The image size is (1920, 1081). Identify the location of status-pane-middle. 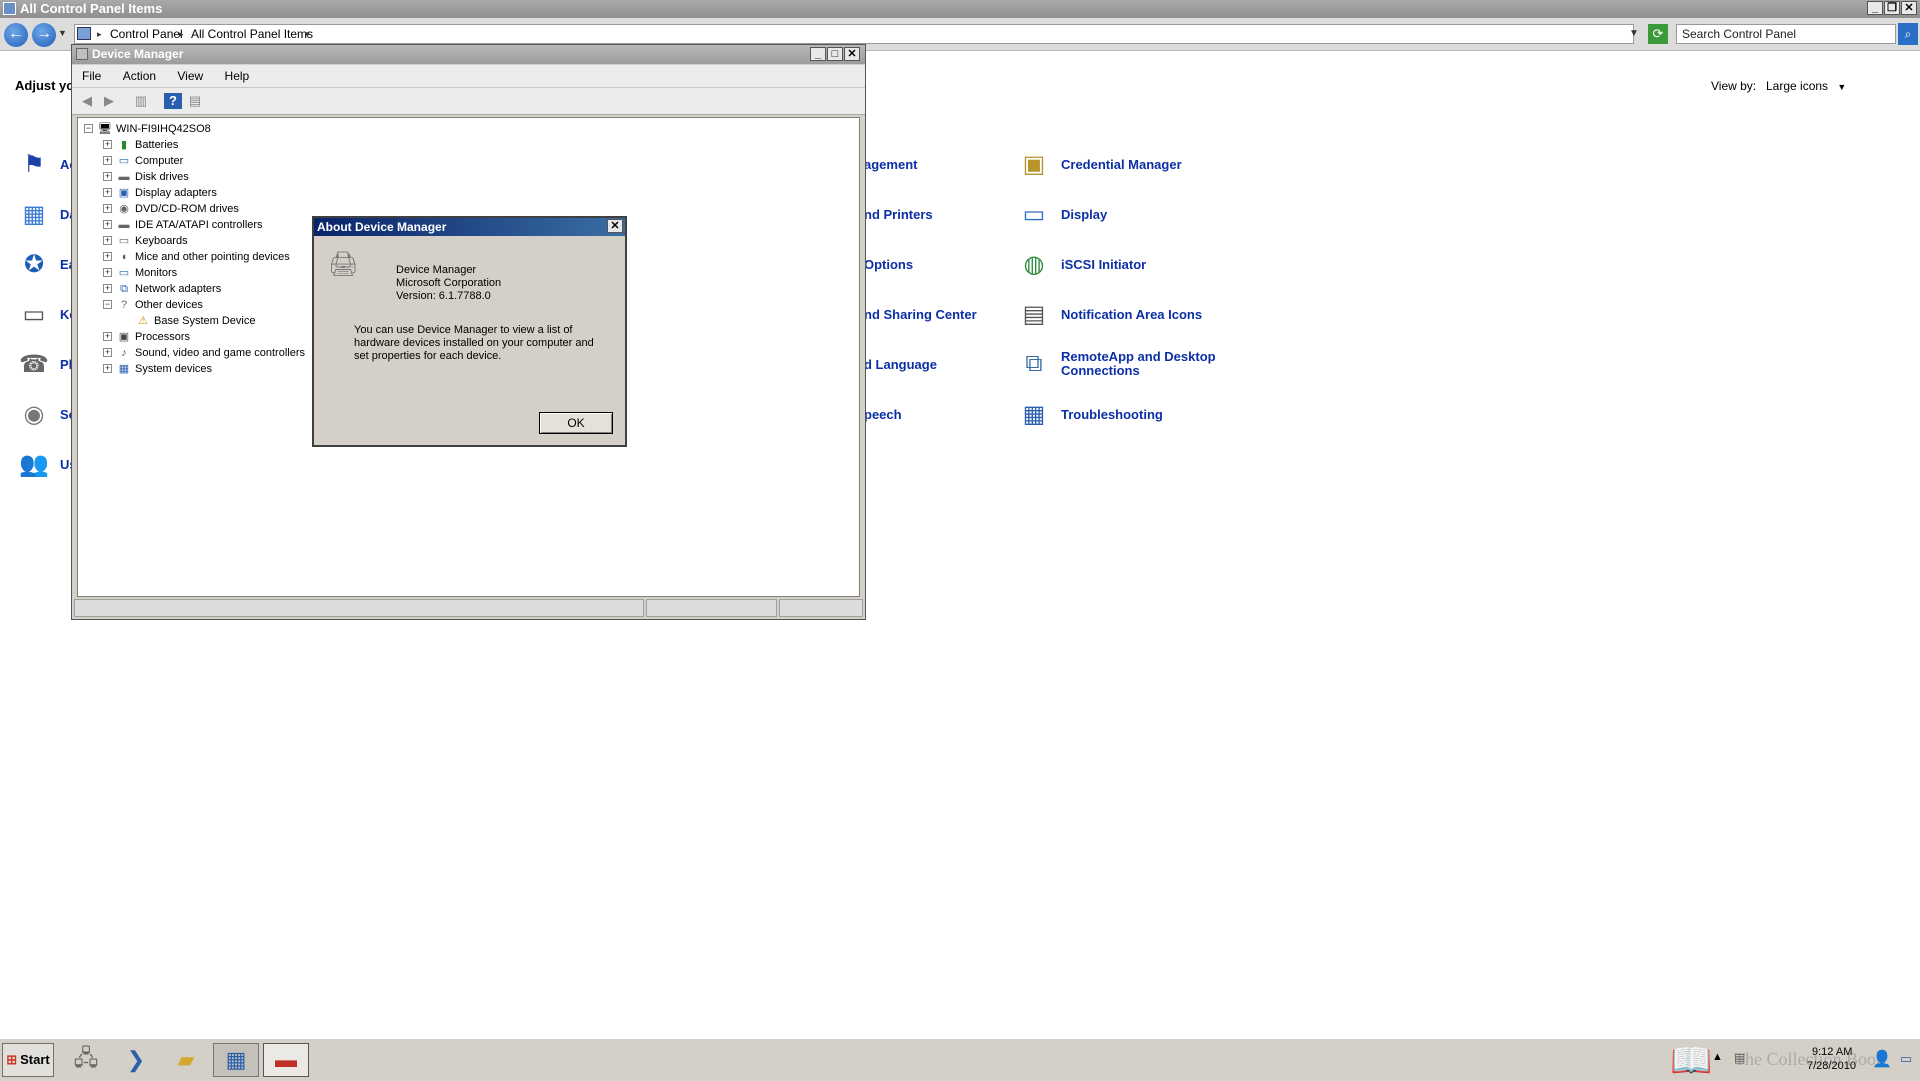
(711, 608).